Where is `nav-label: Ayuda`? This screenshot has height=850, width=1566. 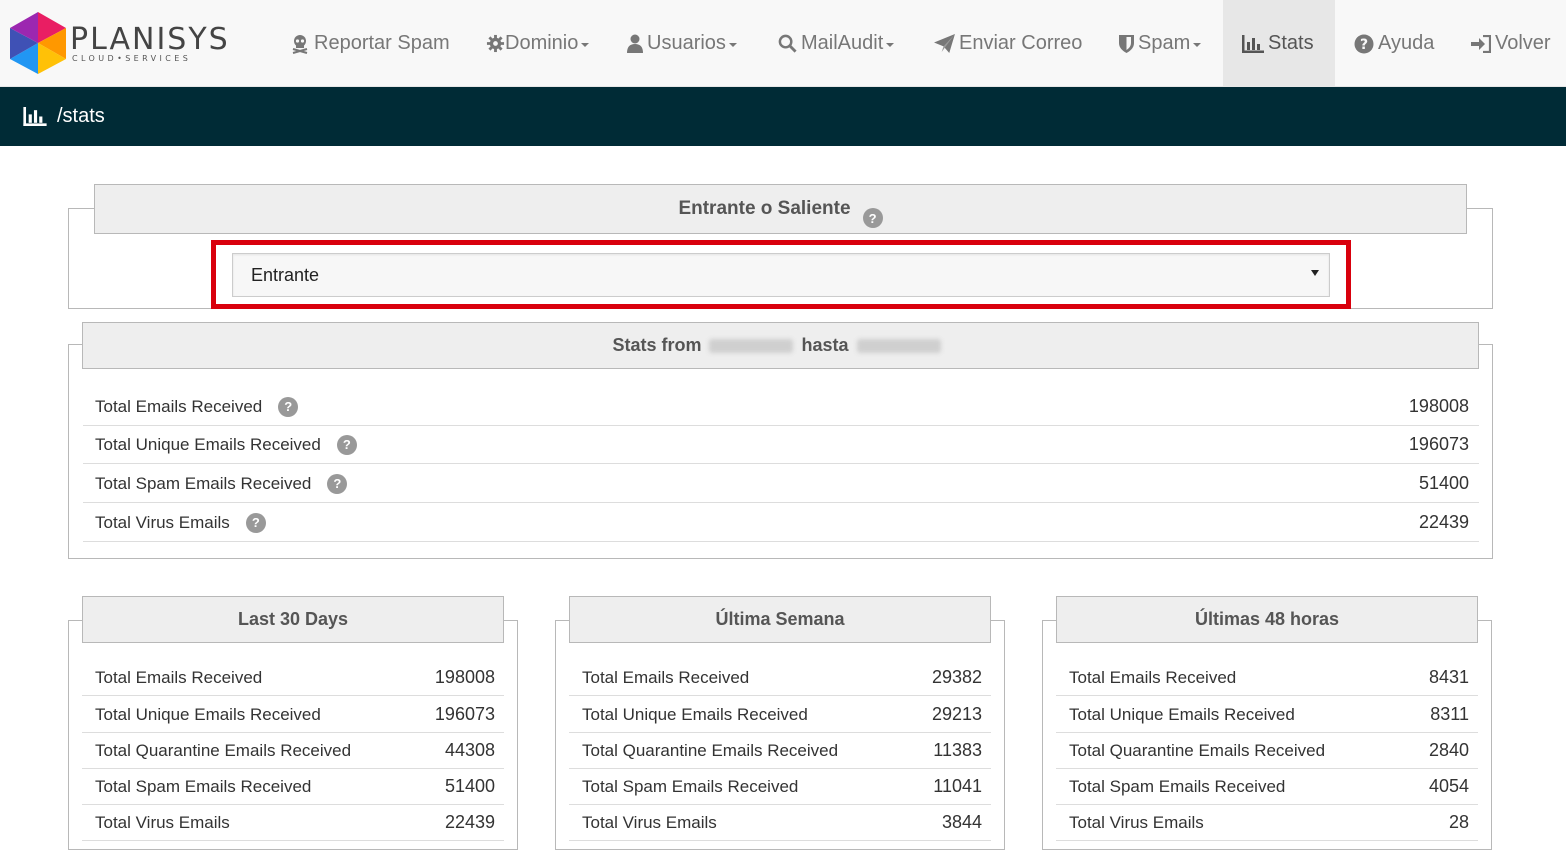 nav-label: Ayuda is located at coordinates (1406, 43).